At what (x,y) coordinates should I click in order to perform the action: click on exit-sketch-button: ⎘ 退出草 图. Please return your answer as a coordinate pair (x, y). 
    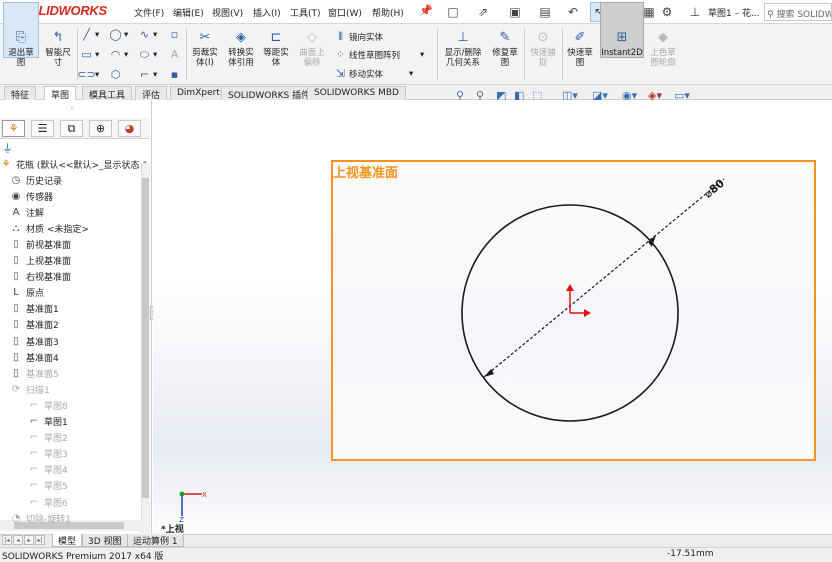
    Looking at the image, I should click on (21, 48).